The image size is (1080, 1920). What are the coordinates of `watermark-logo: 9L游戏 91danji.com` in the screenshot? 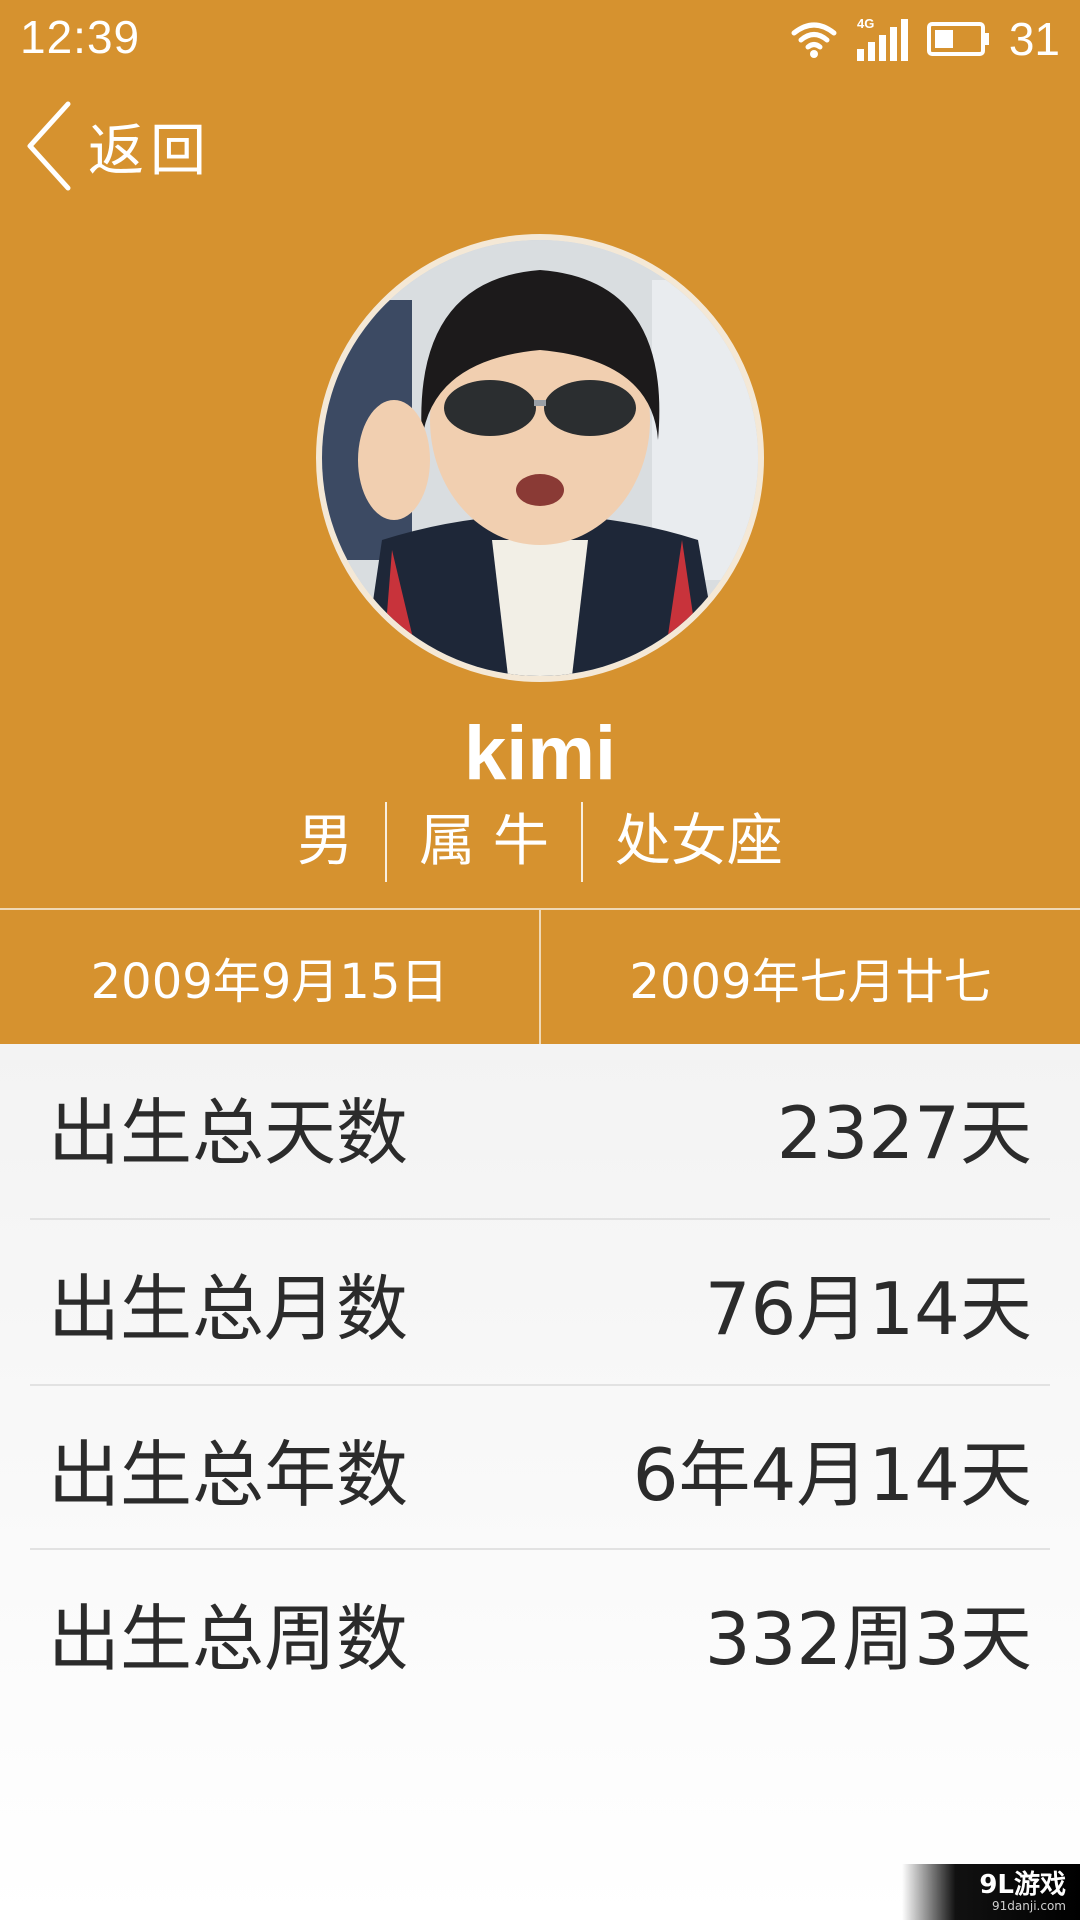 It's located at (991, 1892).